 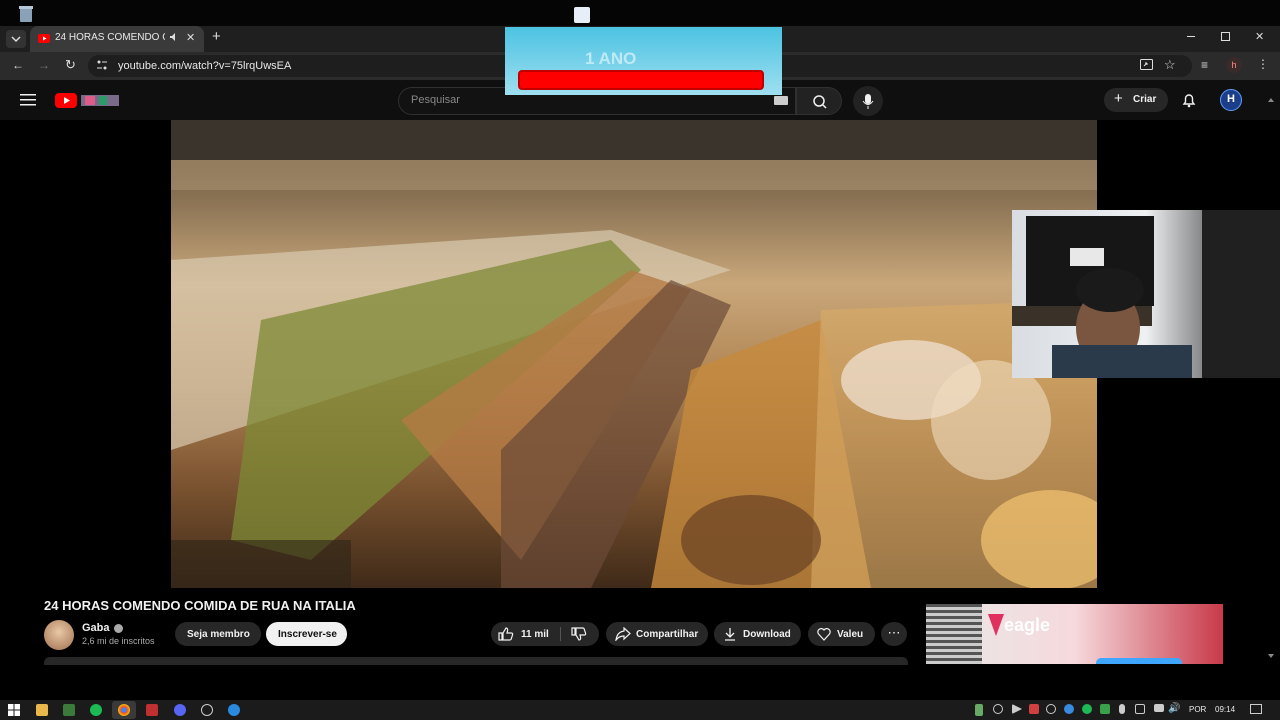 What do you see at coordinates (234, 710) in the screenshot?
I see `steam-icon` at bounding box center [234, 710].